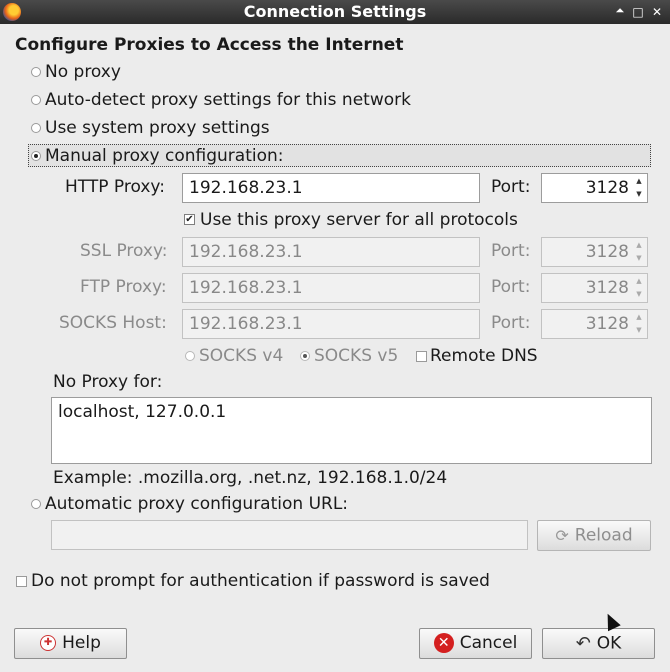 This screenshot has width=670, height=672. I want to click on maximize-icon: □, so click(638, 12).